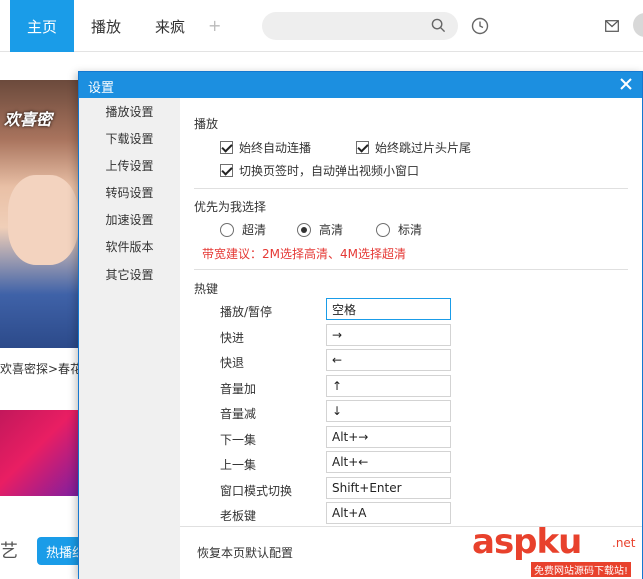 The width and height of the screenshot is (643, 579). Describe the element at coordinates (238, 389) in the screenshot. I see `hotkey-label-volume-up: 音量加` at that location.